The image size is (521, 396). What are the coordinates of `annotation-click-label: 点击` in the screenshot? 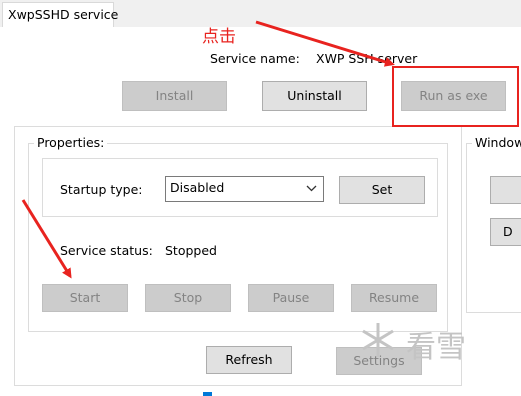 It's located at (219, 37).